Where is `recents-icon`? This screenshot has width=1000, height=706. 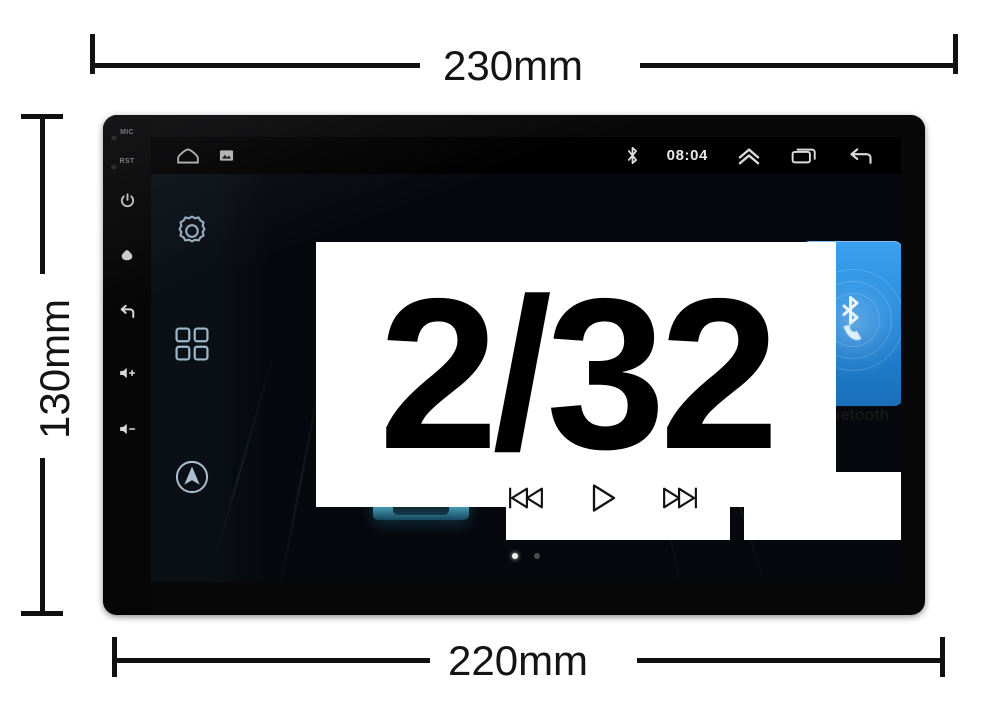 recents-icon is located at coordinates (804, 156).